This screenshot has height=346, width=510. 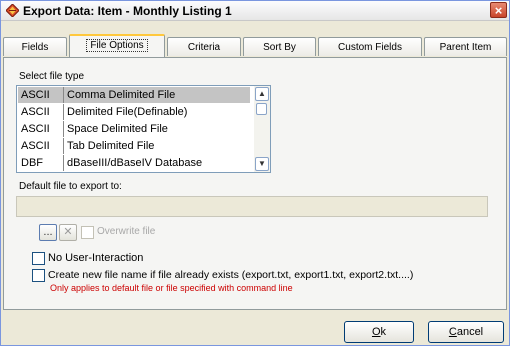 What do you see at coordinates (262, 129) in the screenshot?
I see `list-scrollbar: ▲ ▼` at bounding box center [262, 129].